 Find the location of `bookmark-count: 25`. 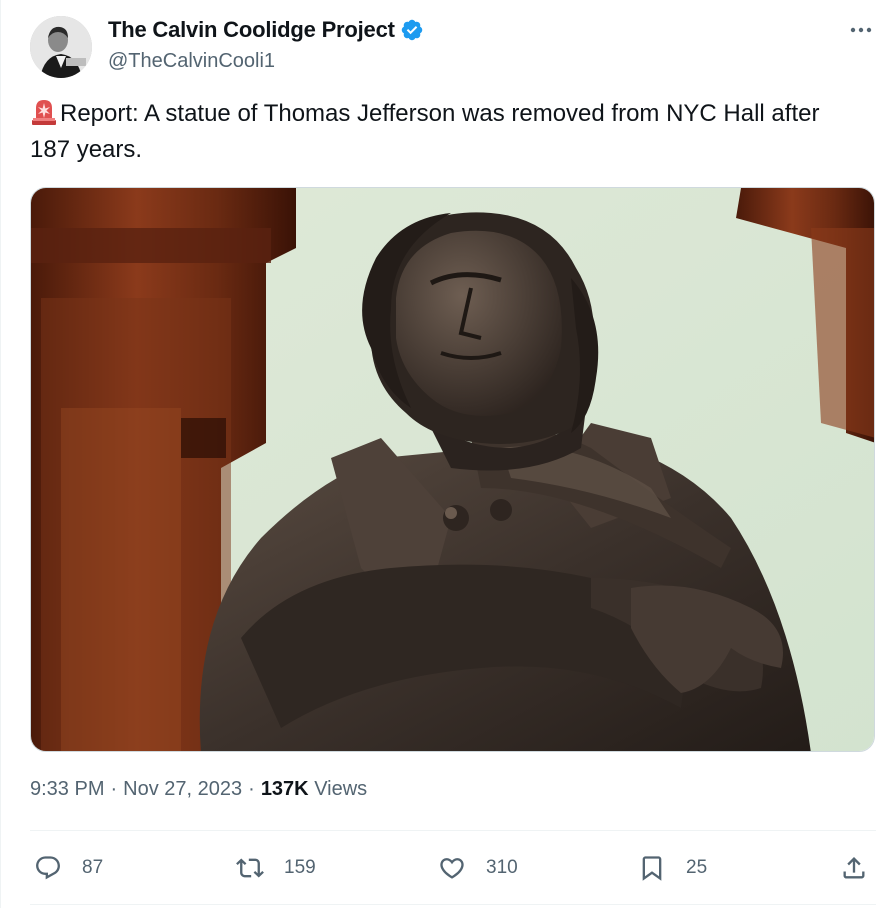

bookmark-count: 25 is located at coordinates (697, 867).